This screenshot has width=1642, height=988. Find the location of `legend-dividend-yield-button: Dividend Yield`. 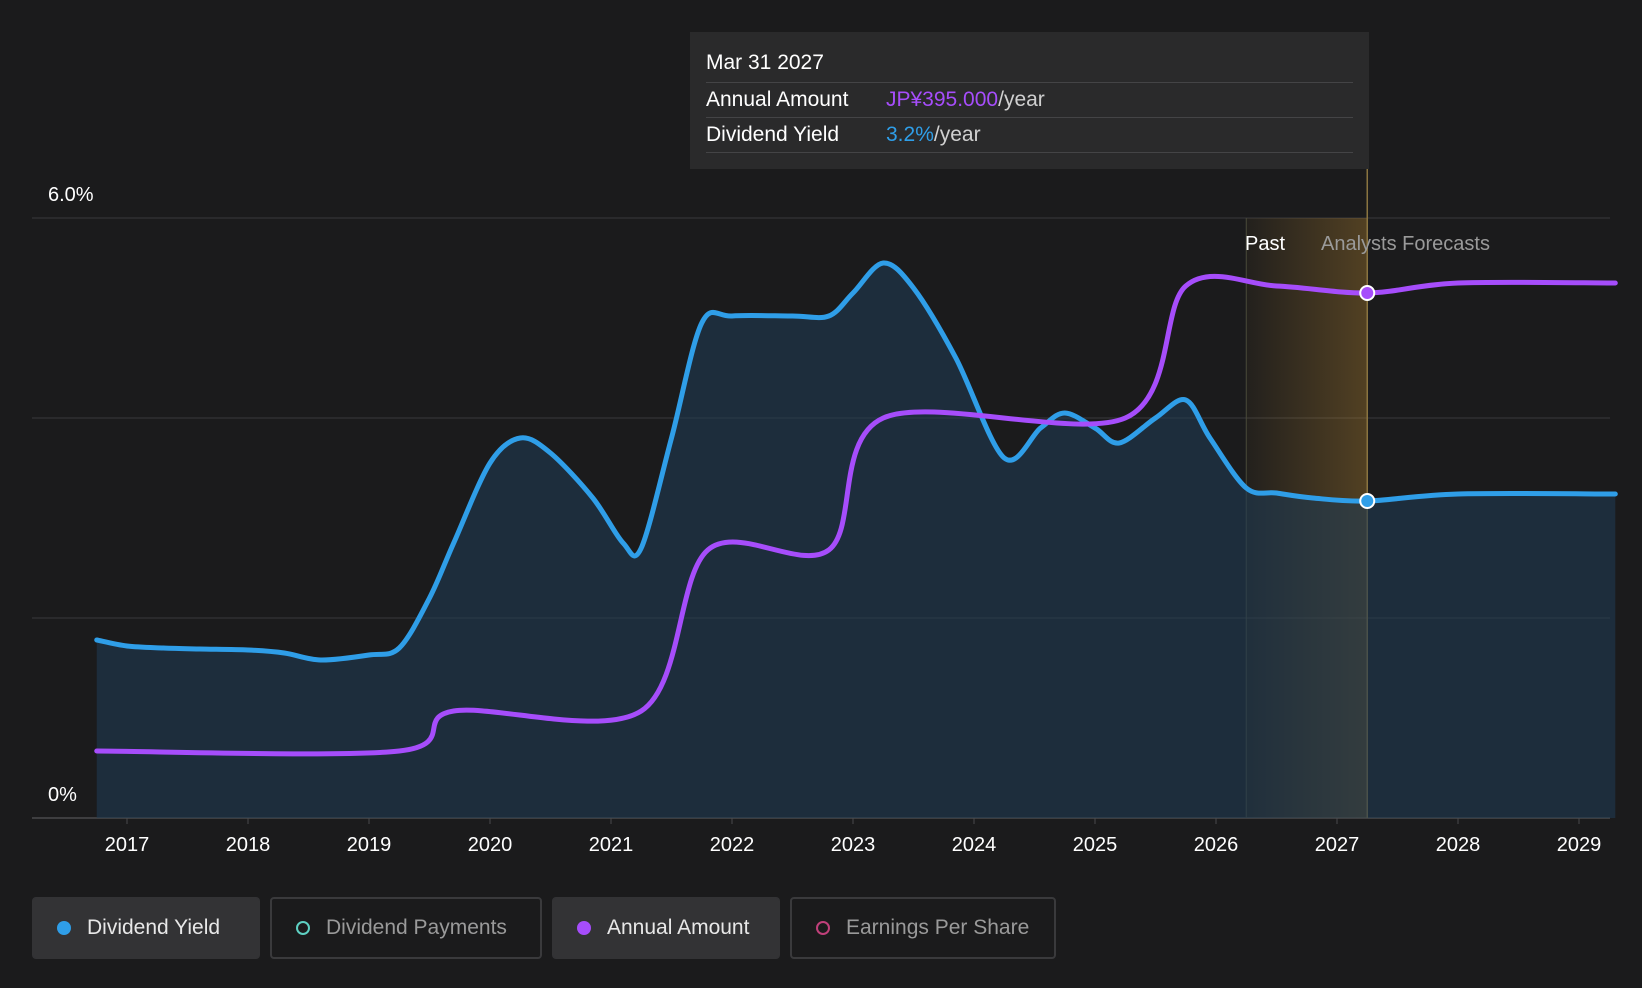

legend-dividend-yield-button: Dividend Yield is located at coordinates (146, 928).